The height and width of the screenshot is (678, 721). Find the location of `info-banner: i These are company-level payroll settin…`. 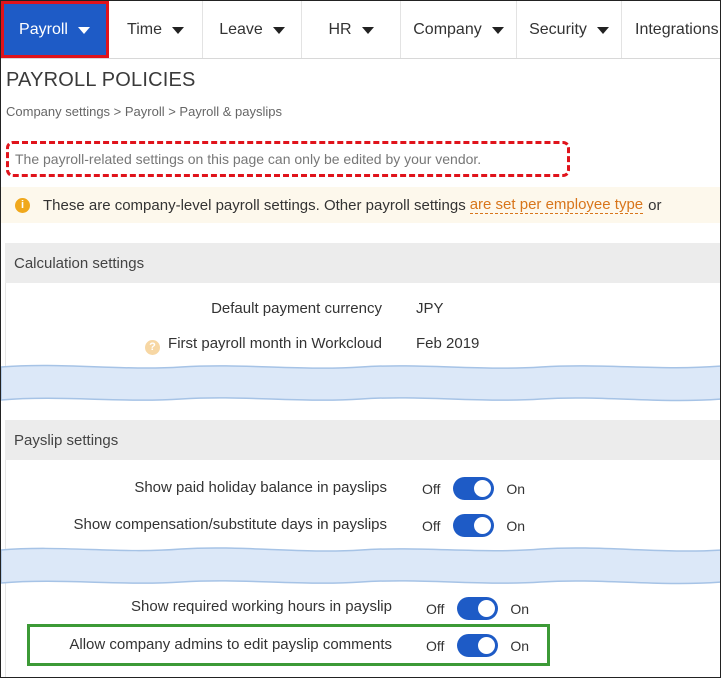

info-banner: i These are company-level payroll settin… is located at coordinates (360, 205).